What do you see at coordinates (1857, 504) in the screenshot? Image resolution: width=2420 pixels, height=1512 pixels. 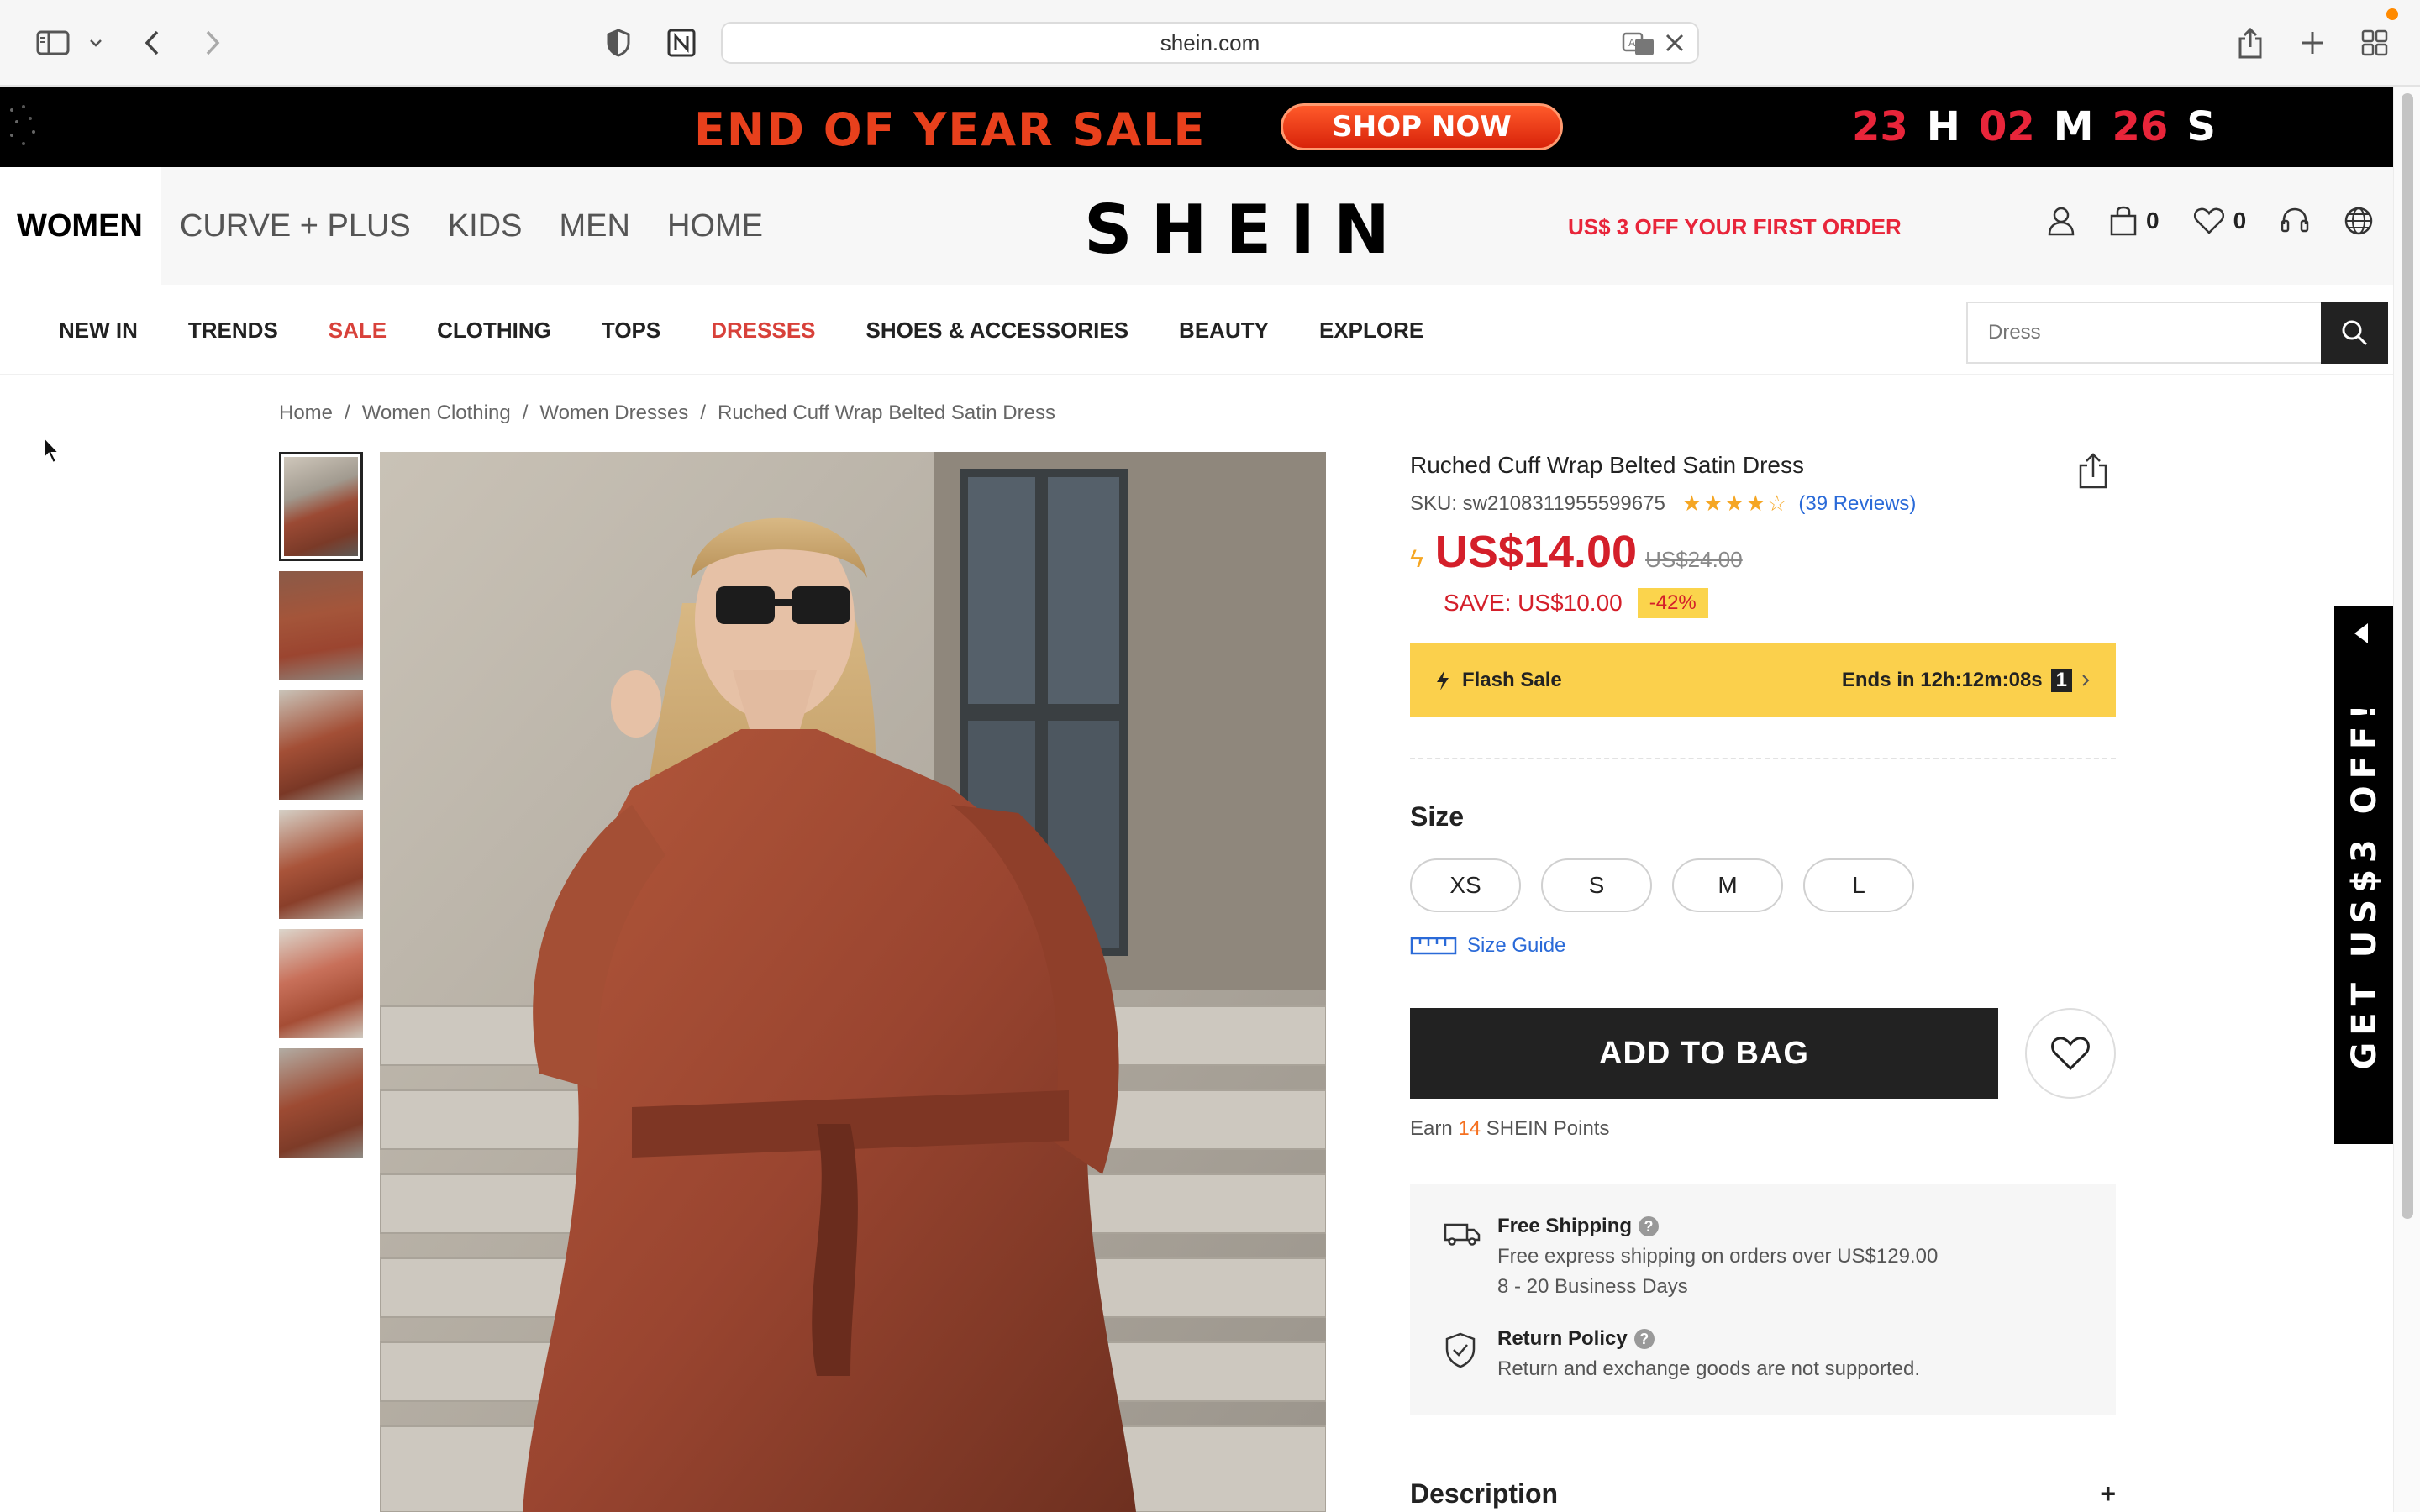 I see `reviews-link: (39 Reviews)` at bounding box center [1857, 504].